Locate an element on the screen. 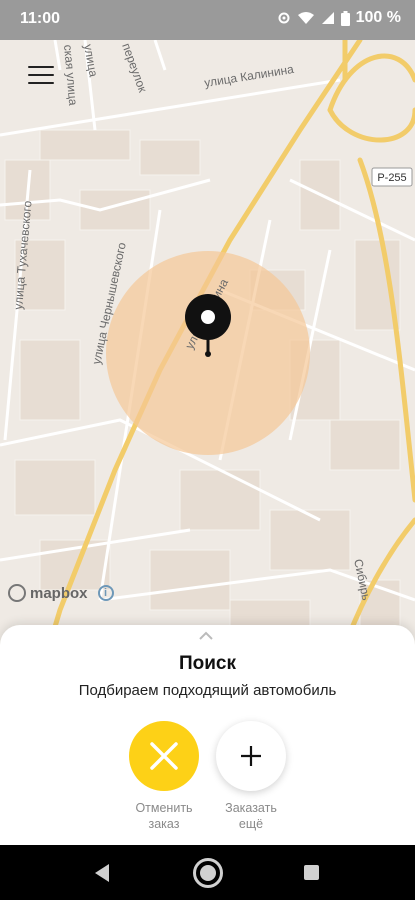  battery-icon is located at coordinates (345, 18).